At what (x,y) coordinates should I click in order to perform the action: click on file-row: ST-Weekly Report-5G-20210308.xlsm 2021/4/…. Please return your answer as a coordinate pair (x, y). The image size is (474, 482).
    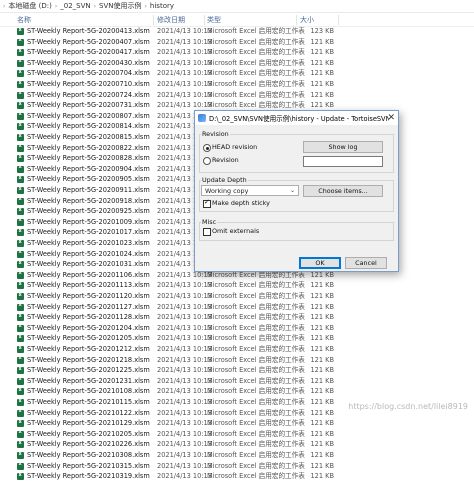
    Looking at the image, I should click on (237, 455).